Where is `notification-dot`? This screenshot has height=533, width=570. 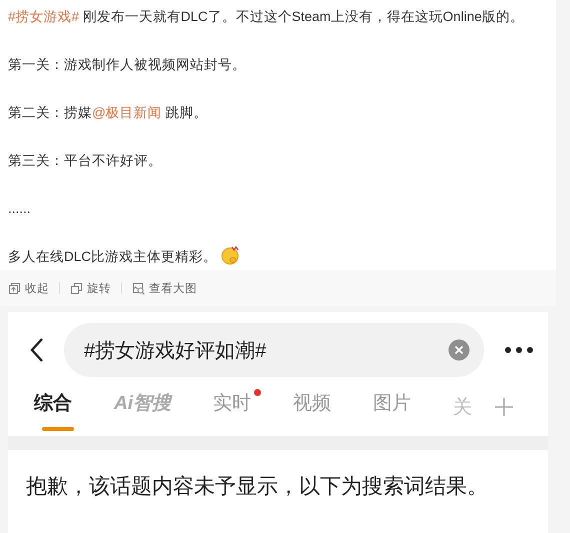
notification-dot is located at coordinates (257, 392).